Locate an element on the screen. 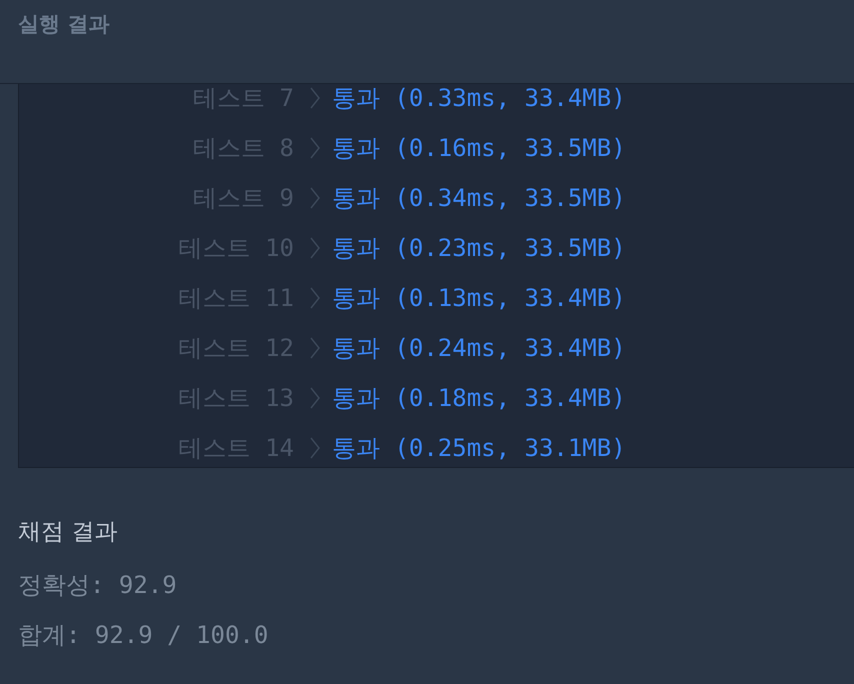 The width and height of the screenshot is (854, 684). test-result: 통과 (0.16ms, 33.5MB) is located at coordinates (479, 148).